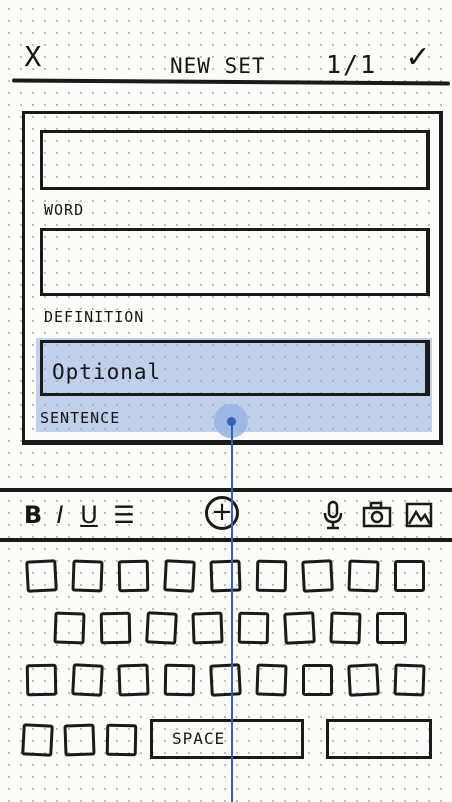  I want to click on toolbar-top-divider, so click(226, 490).